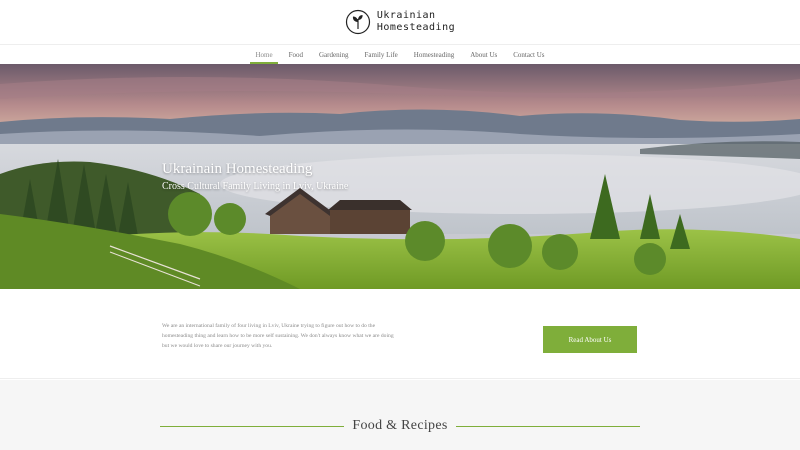 This screenshot has width=800, height=450. What do you see at coordinates (590, 339) in the screenshot?
I see `read-about-us-button: Read About Us` at bounding box center [590, 339].